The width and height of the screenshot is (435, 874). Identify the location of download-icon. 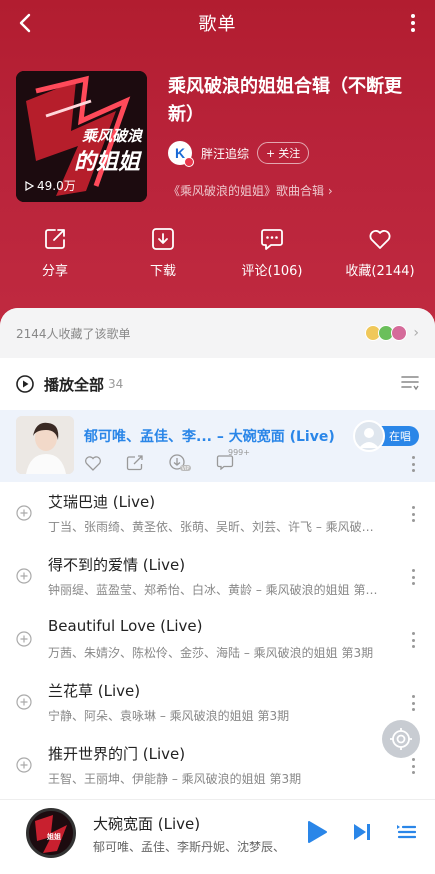
(163, 239).